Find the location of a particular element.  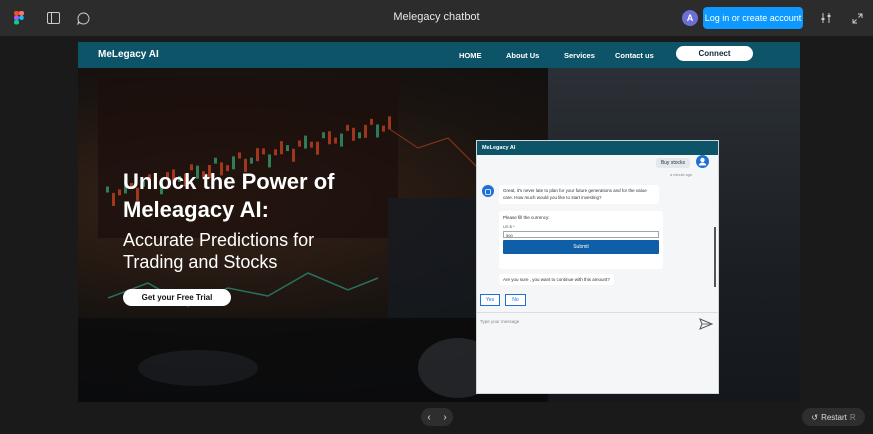

no-button: No is located at coordinates (515, 300).